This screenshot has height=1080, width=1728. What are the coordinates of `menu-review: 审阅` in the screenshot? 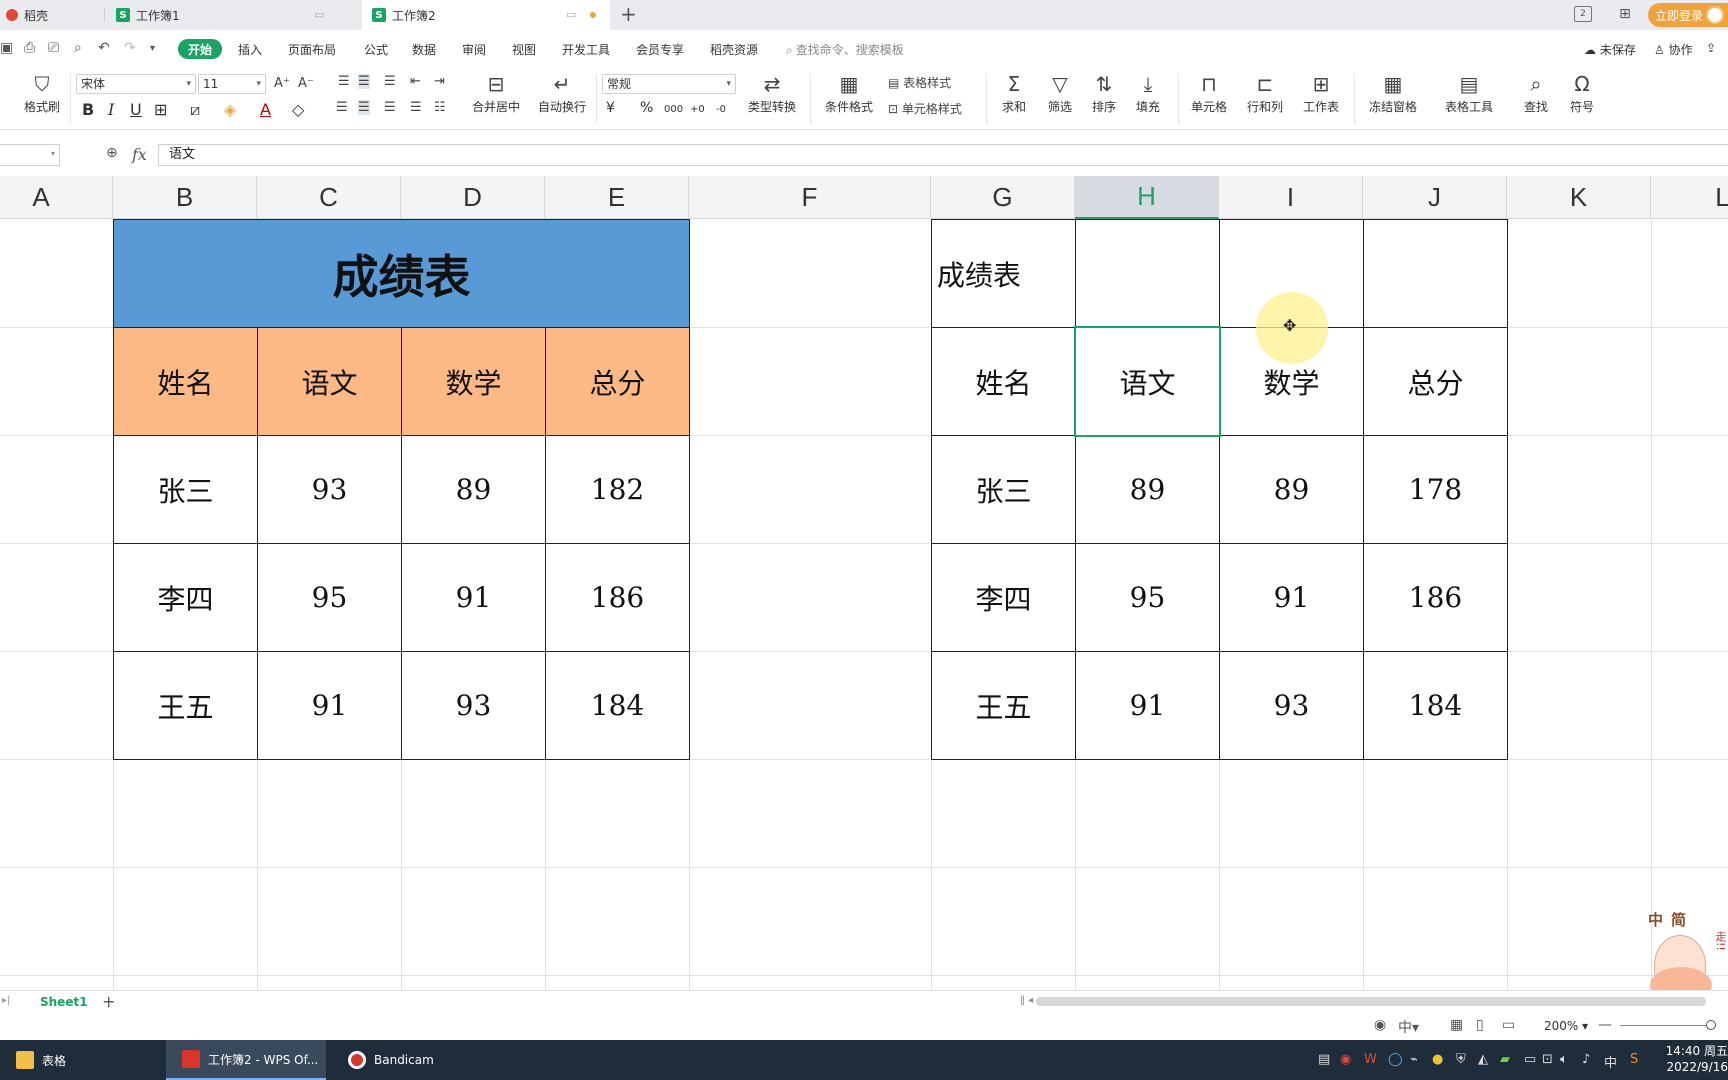 It's located at (474, 49).